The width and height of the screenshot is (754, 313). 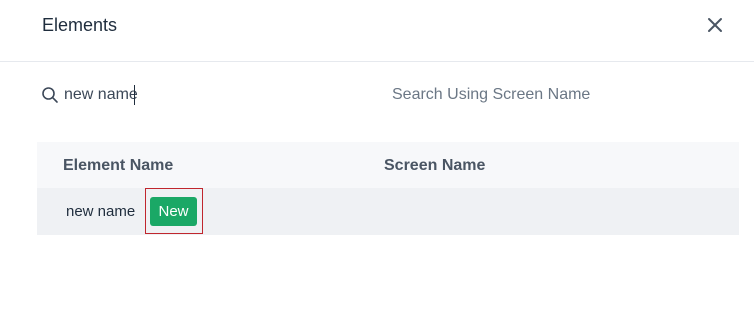 What do you see at coordinates (377, 95) in the screenshot?
I see `search-row` at bounding box center [377, 95].